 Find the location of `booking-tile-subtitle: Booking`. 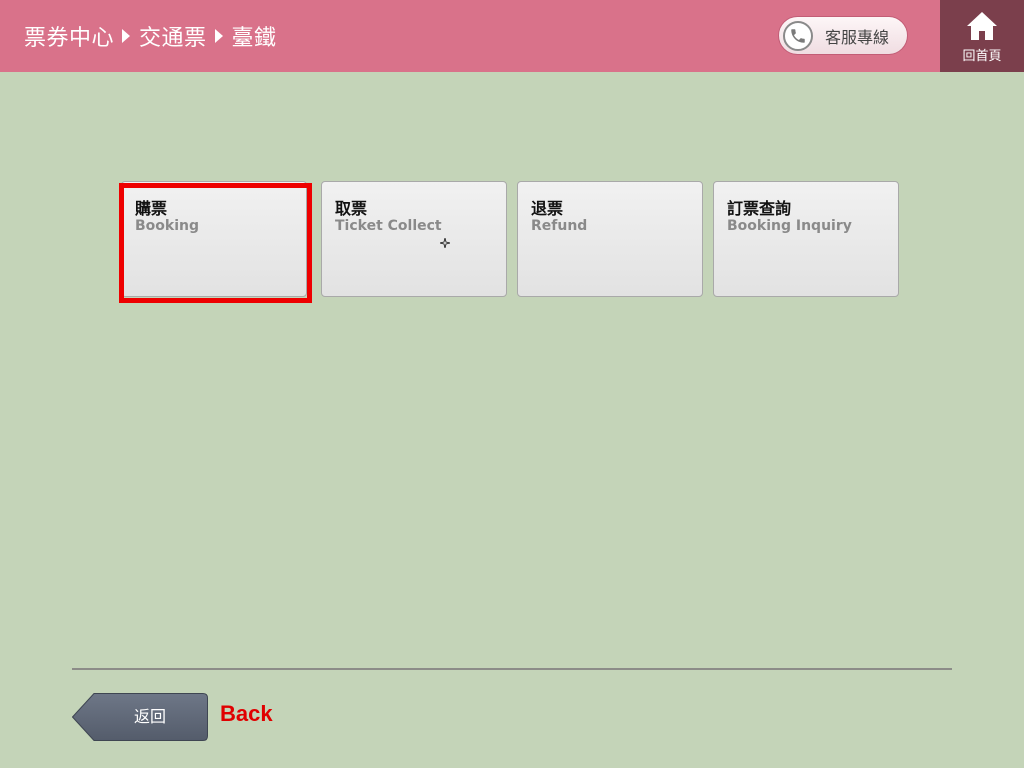

booking-tile-subtitle: Booking is located at coordinates (167, 226).